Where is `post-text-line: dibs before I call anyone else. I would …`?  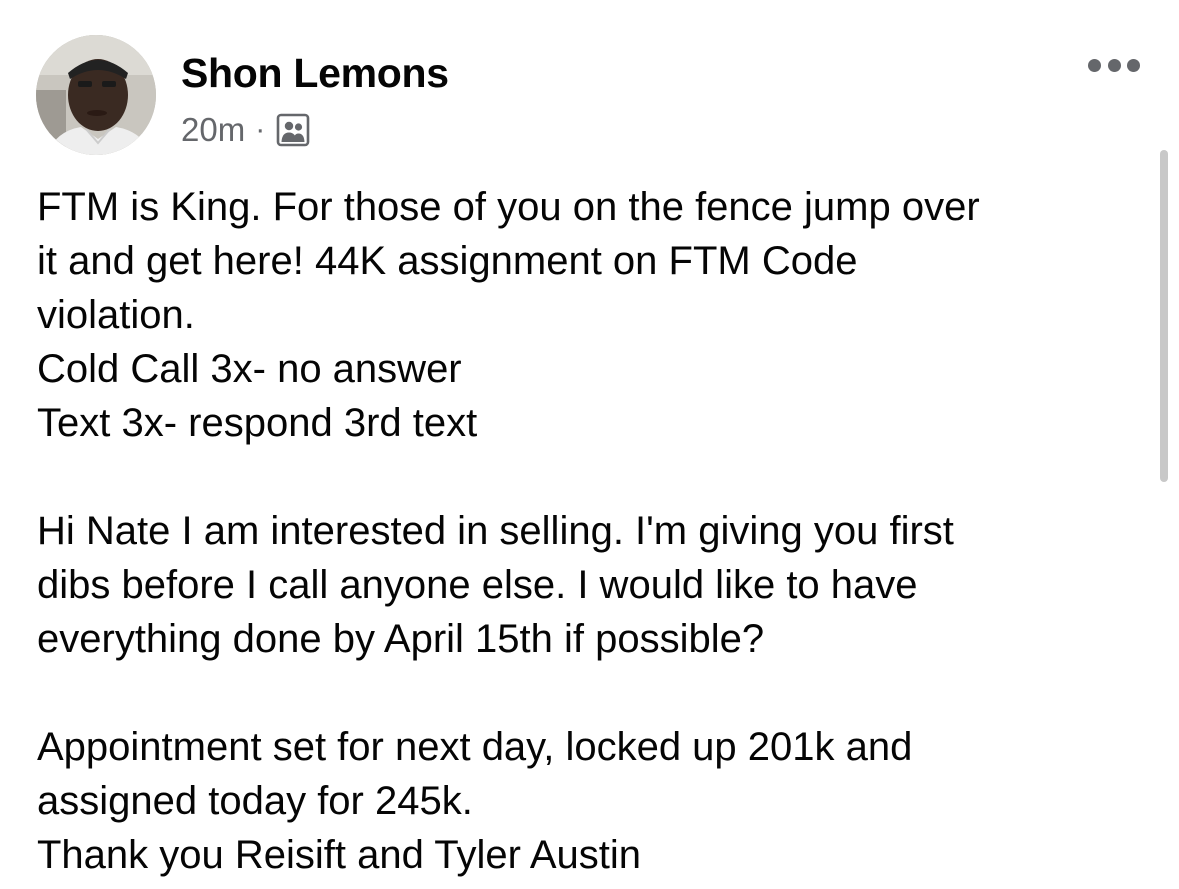 post-text-line: dibs before I call anyone else. I would … is located at coordinates (477, 585).